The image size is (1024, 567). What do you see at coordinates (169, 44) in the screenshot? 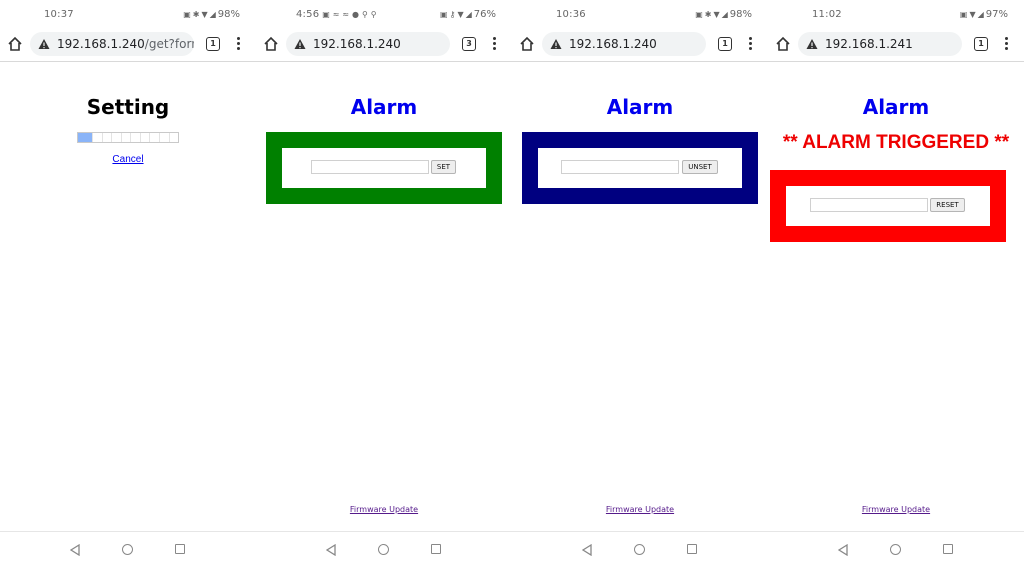
I see `url-path: /get?formir` at bounding box center [169, 44].